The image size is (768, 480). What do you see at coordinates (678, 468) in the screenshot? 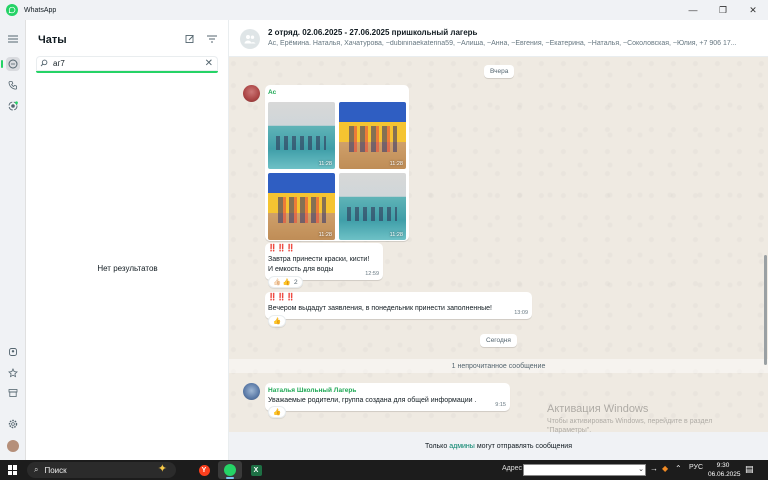
I see `chevron-up-icon: ⌃` at bounding box center [678, 468].